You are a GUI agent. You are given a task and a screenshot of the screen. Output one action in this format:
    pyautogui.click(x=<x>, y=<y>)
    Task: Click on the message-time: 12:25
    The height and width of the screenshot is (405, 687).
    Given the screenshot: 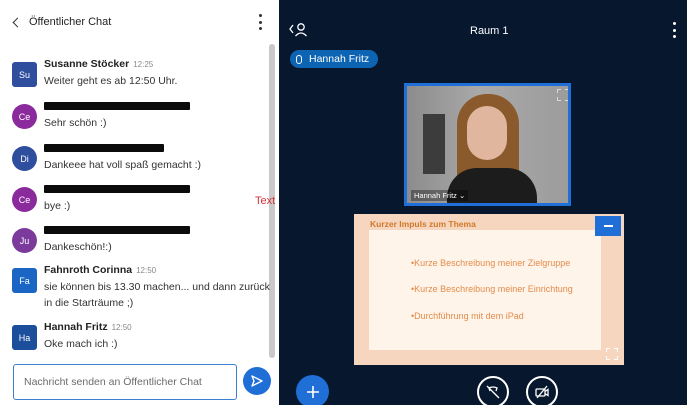 What is the action you would take?
    pyautogui.click(x=143, y=64)
    